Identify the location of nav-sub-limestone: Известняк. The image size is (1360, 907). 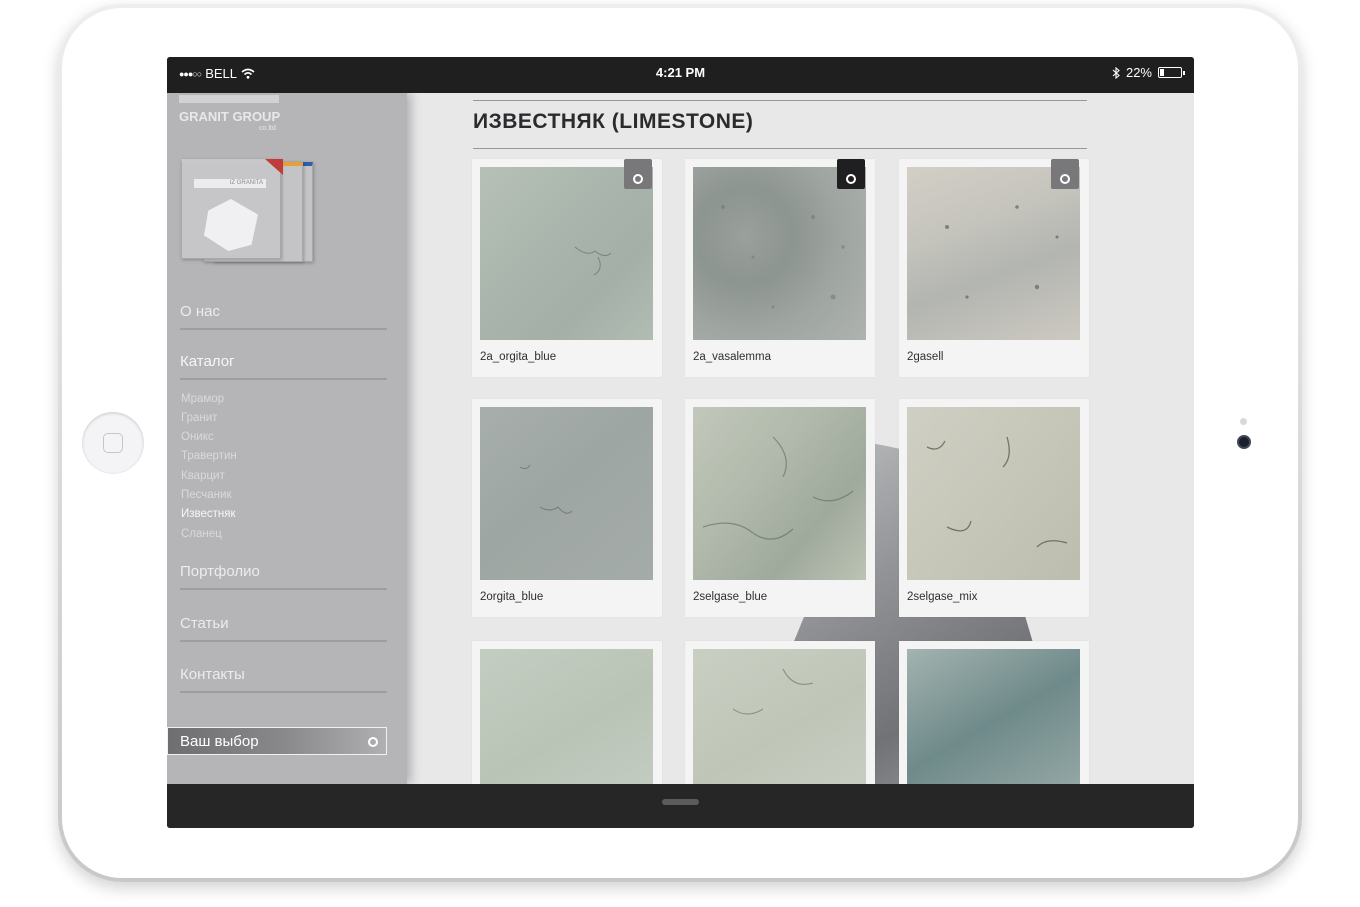
(208, 514).